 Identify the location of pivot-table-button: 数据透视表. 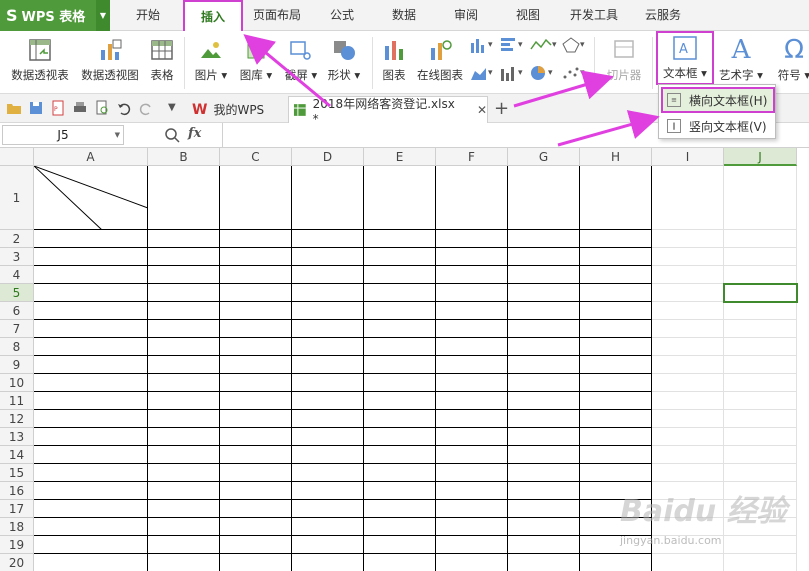
(40, 63).